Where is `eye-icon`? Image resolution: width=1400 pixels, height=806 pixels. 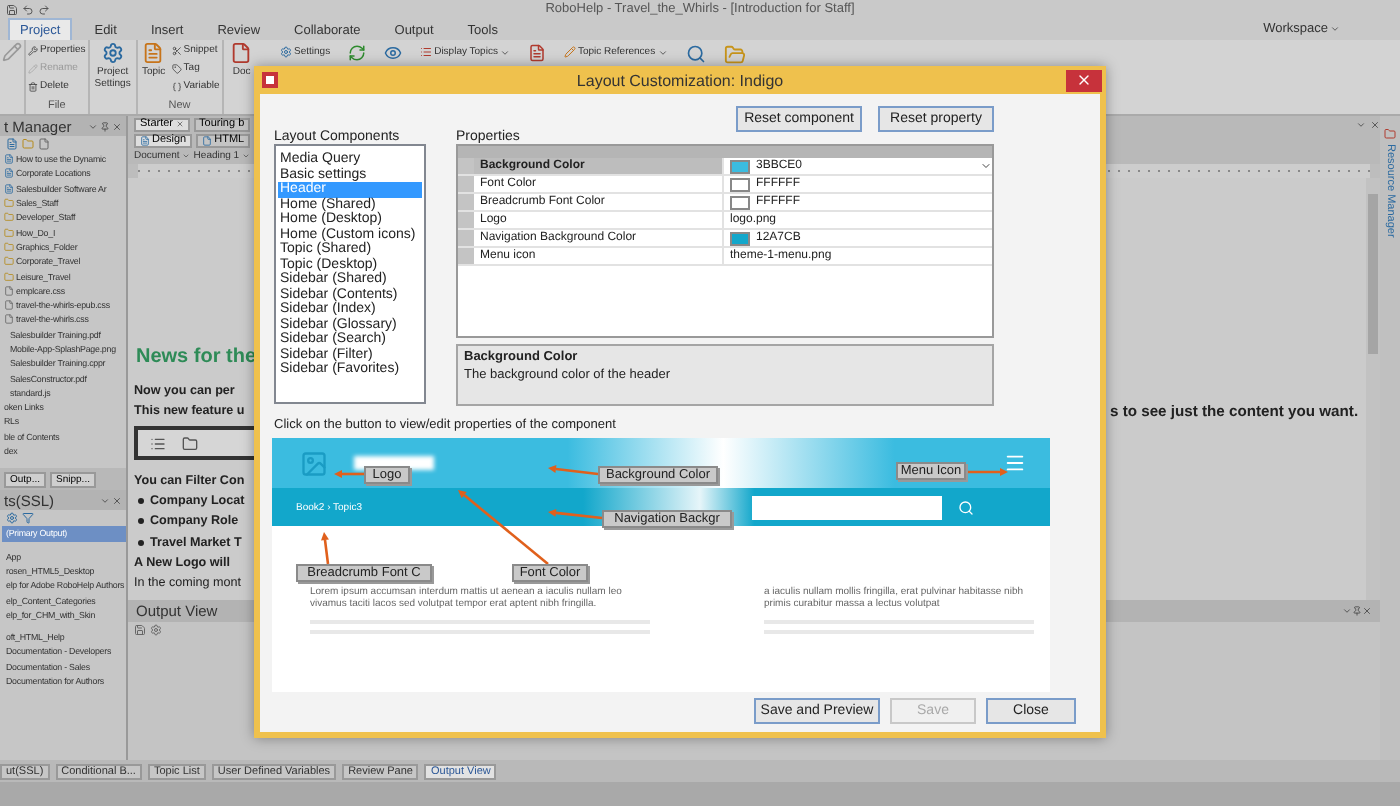 eye-icon is located at coordinates (393, 53).